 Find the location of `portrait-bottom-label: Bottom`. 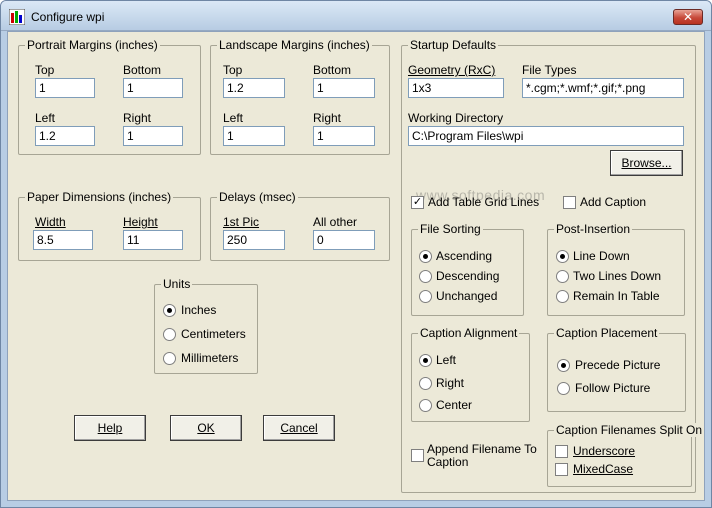

portrait-bottom-label: Bottom is located at coordinates (142, 70).